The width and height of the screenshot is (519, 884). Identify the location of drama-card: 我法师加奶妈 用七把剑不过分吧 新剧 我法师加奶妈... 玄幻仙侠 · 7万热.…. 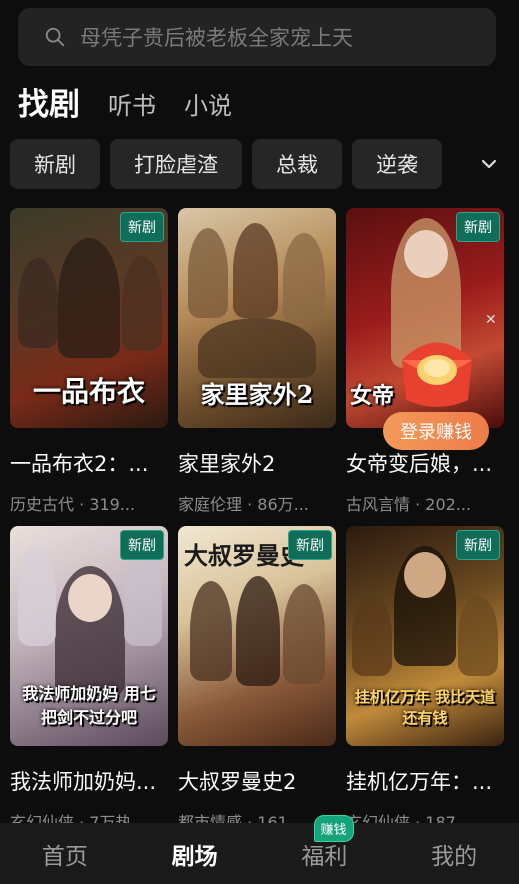
(89, 679).